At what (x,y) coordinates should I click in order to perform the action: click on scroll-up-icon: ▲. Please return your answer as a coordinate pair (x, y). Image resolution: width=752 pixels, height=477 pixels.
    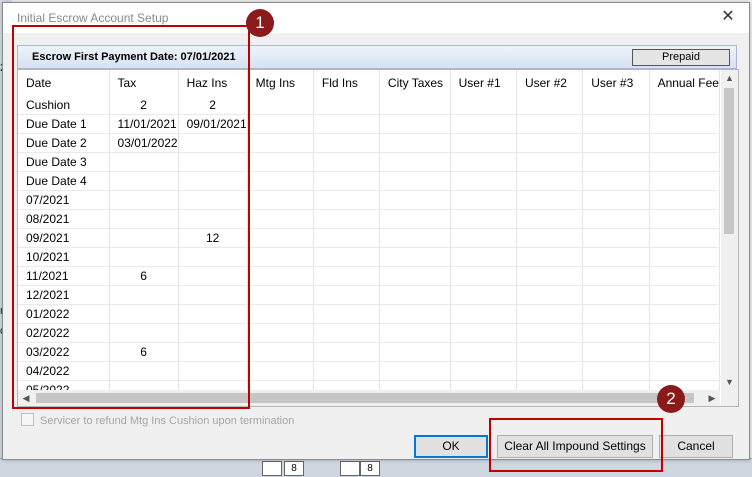
    Looking at the image, I should click on (729, 78).